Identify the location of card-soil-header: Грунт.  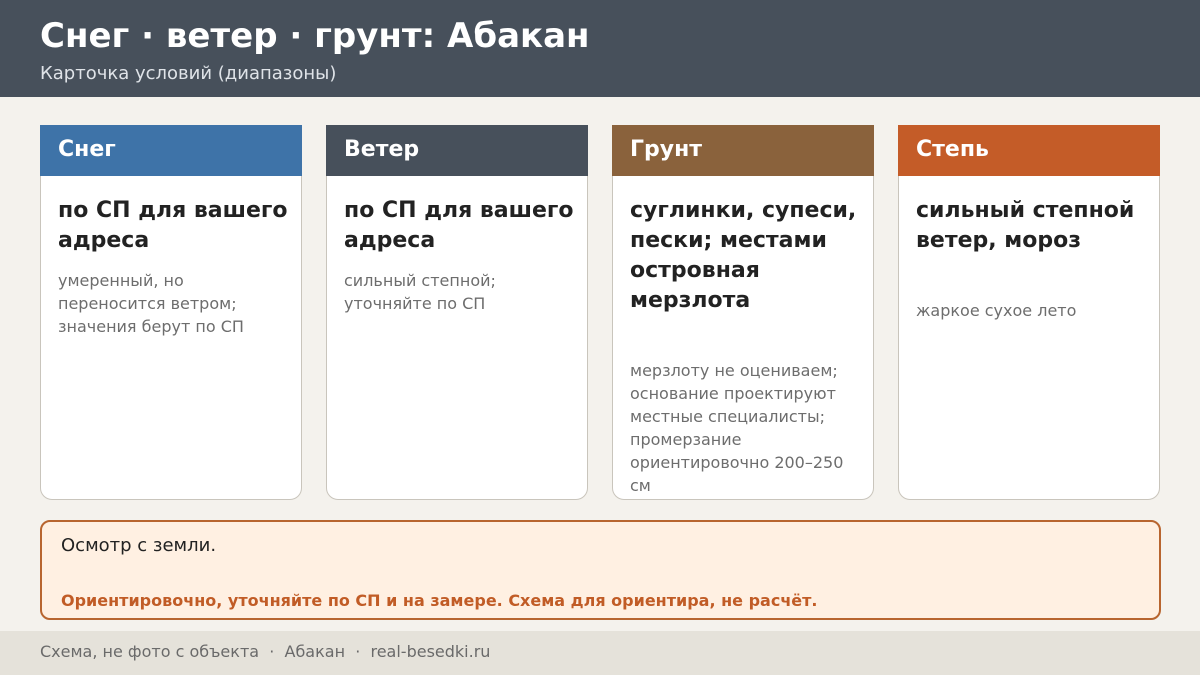
(743, 150).